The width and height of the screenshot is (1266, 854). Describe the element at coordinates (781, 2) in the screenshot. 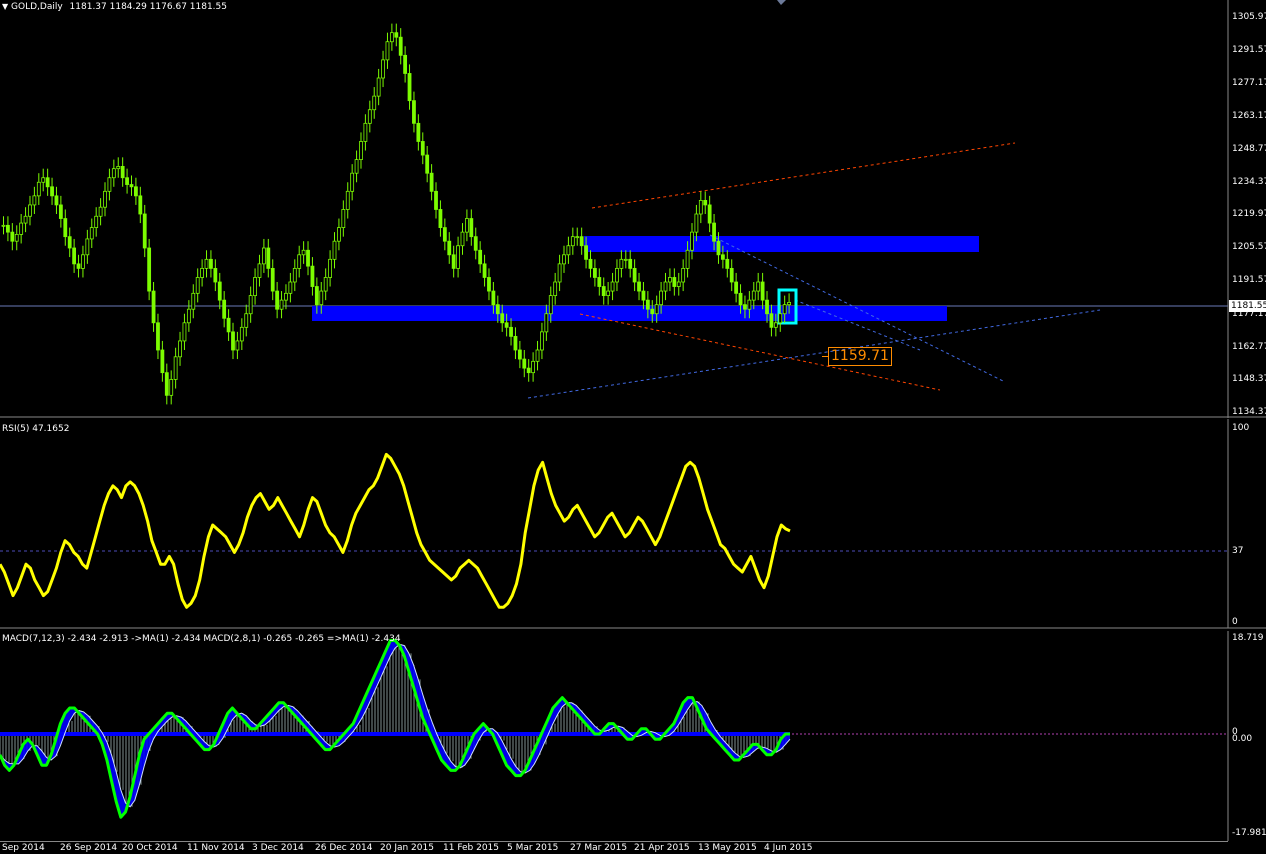

I see `chart-shift-marker-icon` at that location.